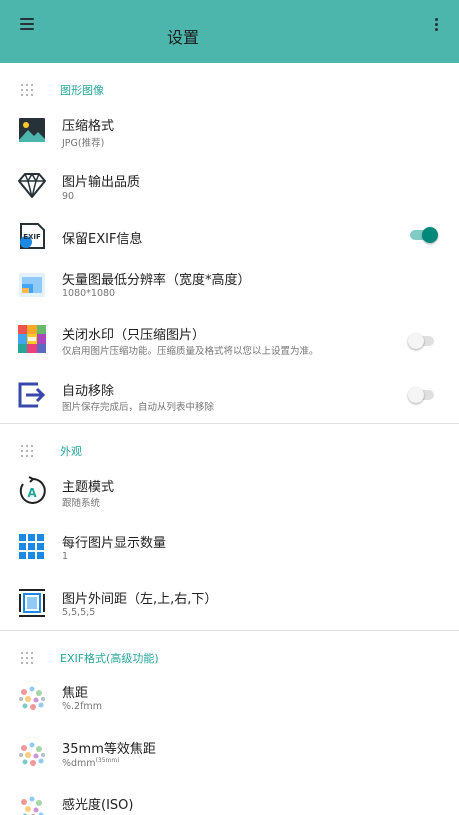  I want to click on section-label: 图形图像, so click(82, 90).